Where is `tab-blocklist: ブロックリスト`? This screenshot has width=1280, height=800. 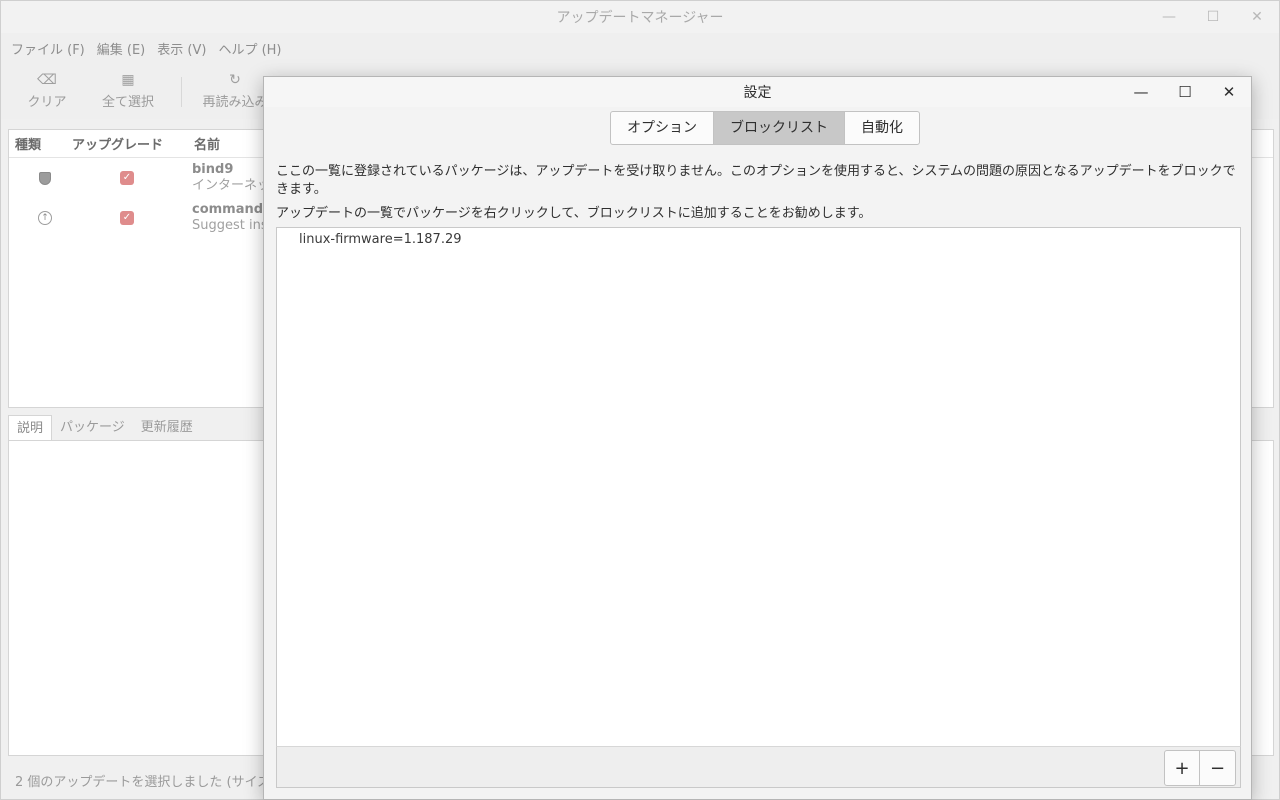
tab-blocklist: ブロックリスト is located at coordinates (779, 128).